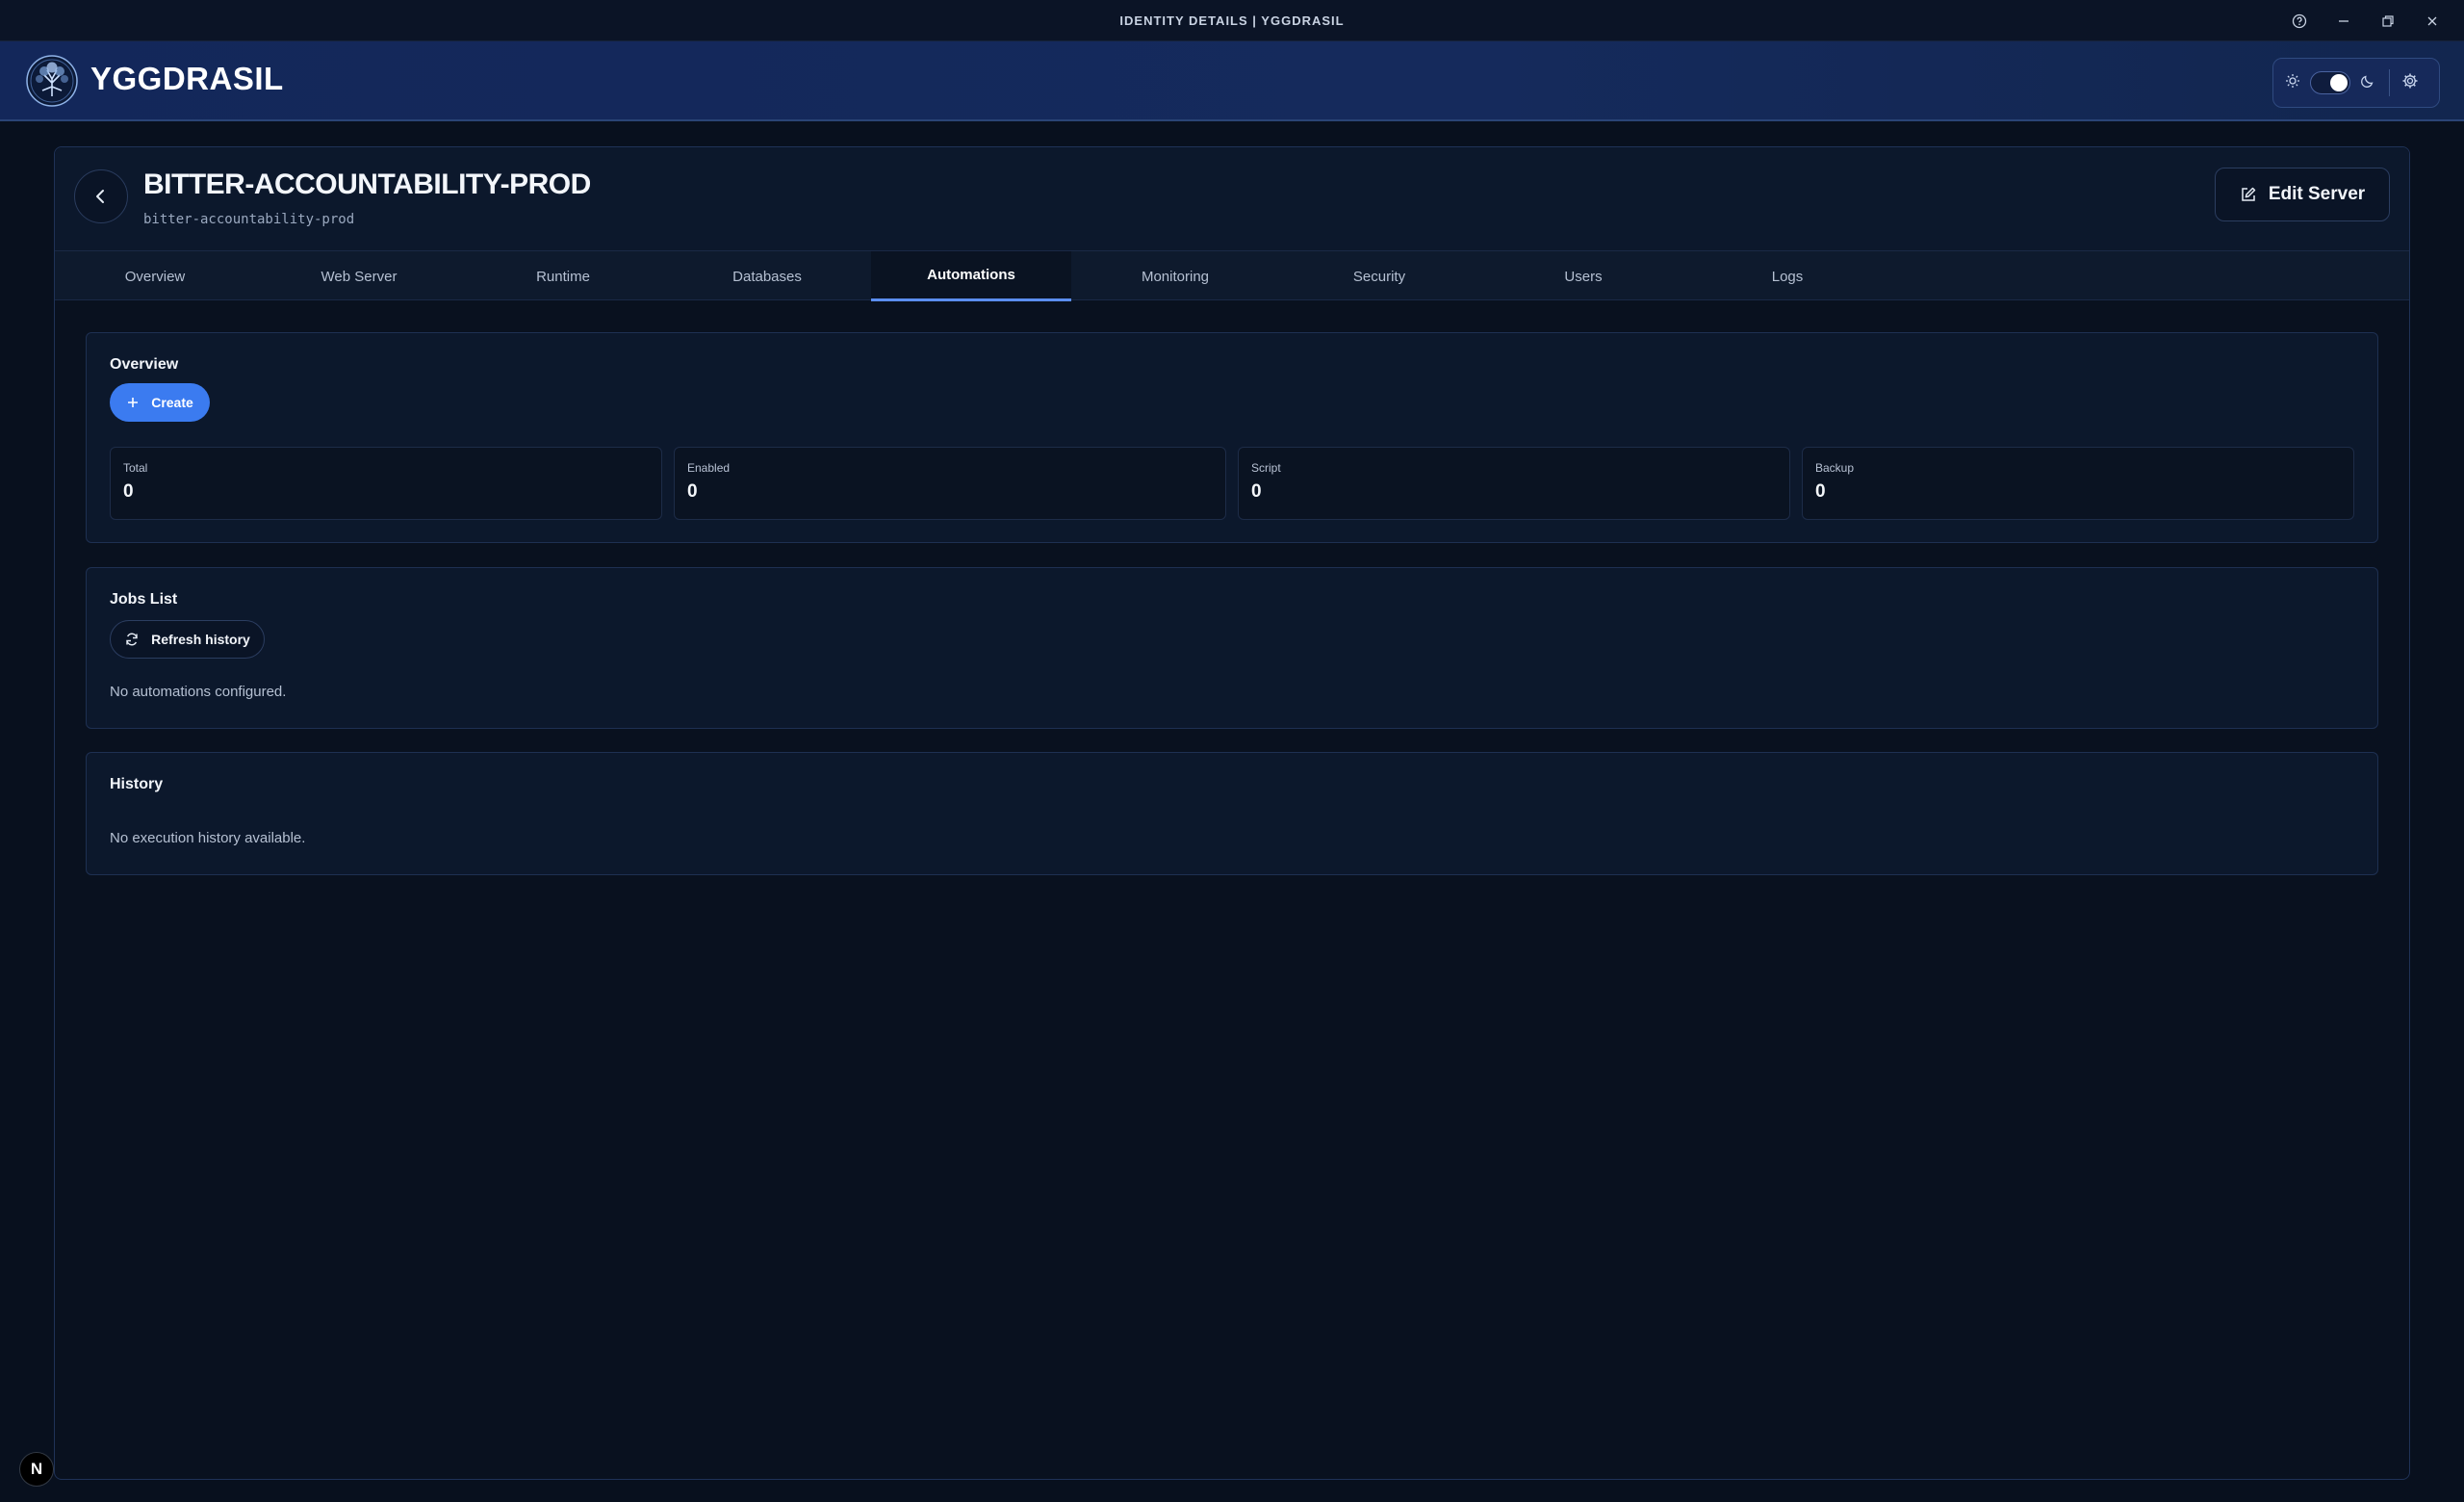 The height and width of the screenshot is (1502, 2464). Describe the element at coordinates (187, 78) in the screenshot. I see `brand-name: YGGDRASIL` at that location.